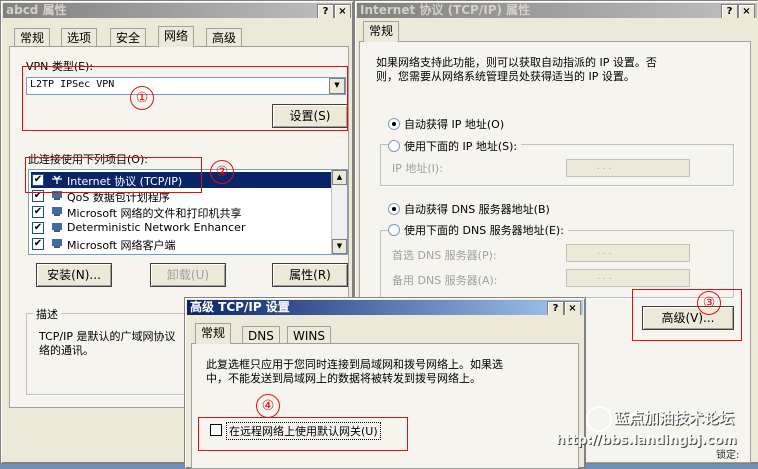 This screenshot has height=469, width=758. I want to click on use-dns-label: 使用下面的 DNS 服务器地址(E):, so click(484, 230).